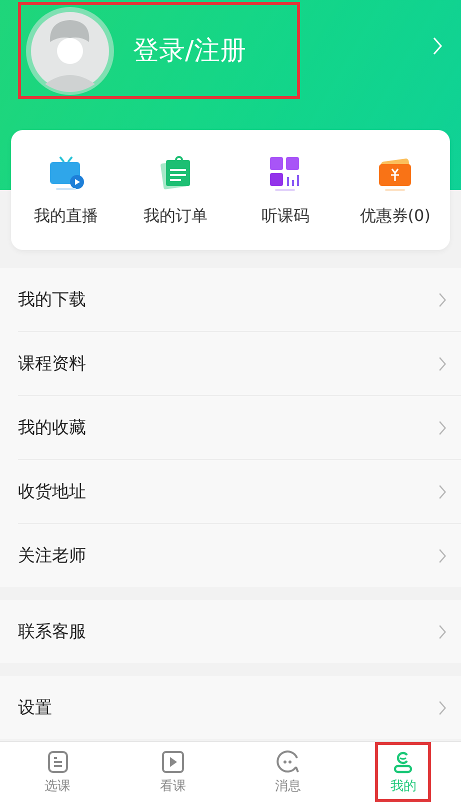 The width and height of the screenshot is (461, 802). What do you see at coordinates (52, 363) in the screenshot?
I see `menu-item: 课程资料` at bounding box center [52, 363].